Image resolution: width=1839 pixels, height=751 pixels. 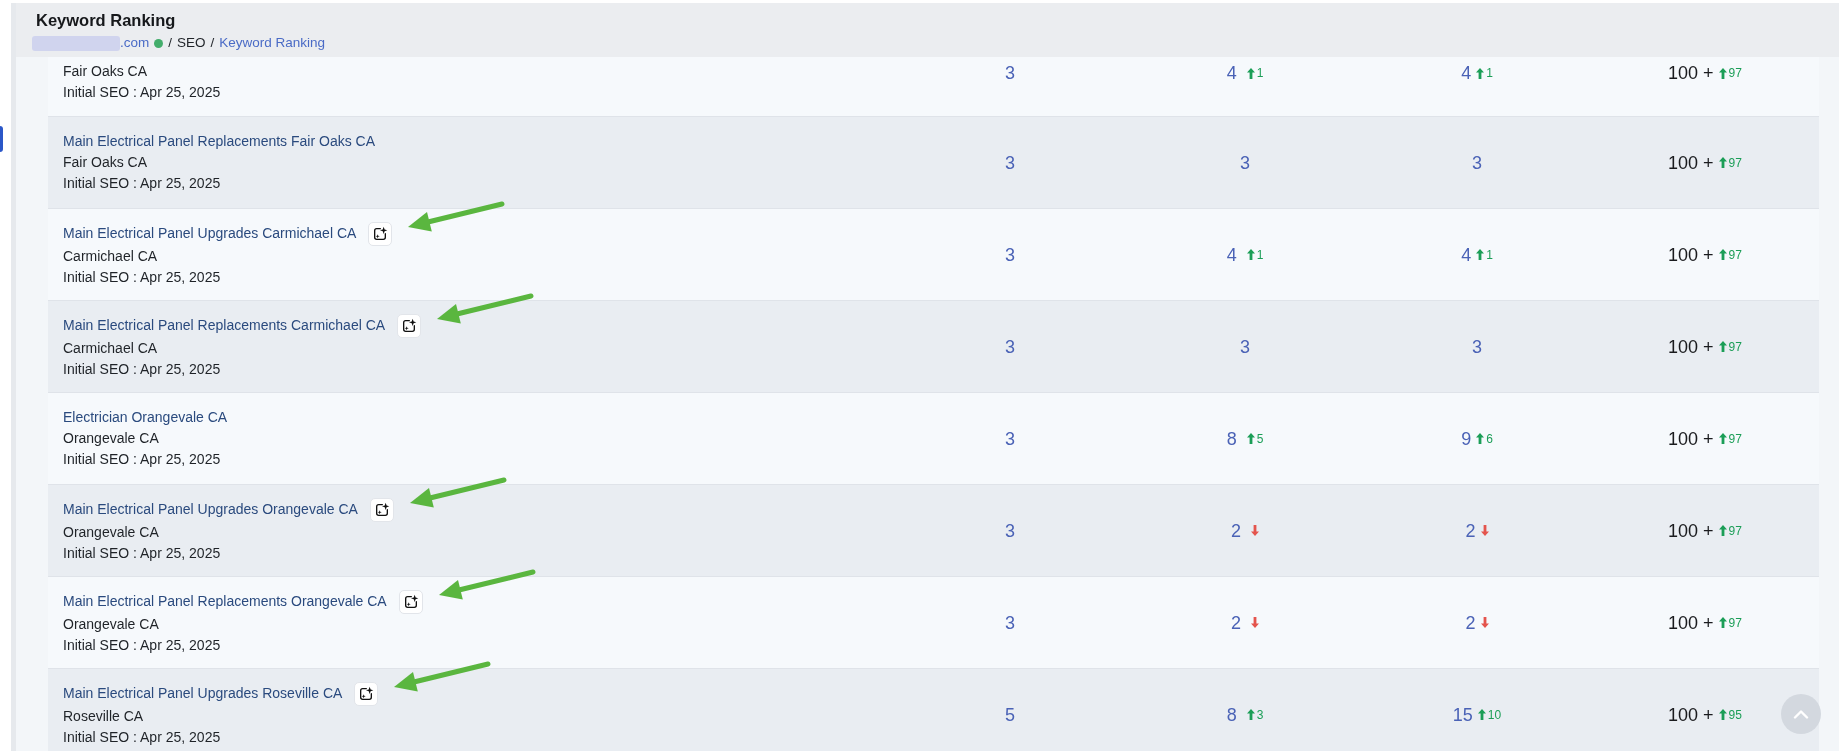 I want to click on keyword-link: Main Electrical Panel Replacements Fair Oaks CA, so click(x=219, y=141).